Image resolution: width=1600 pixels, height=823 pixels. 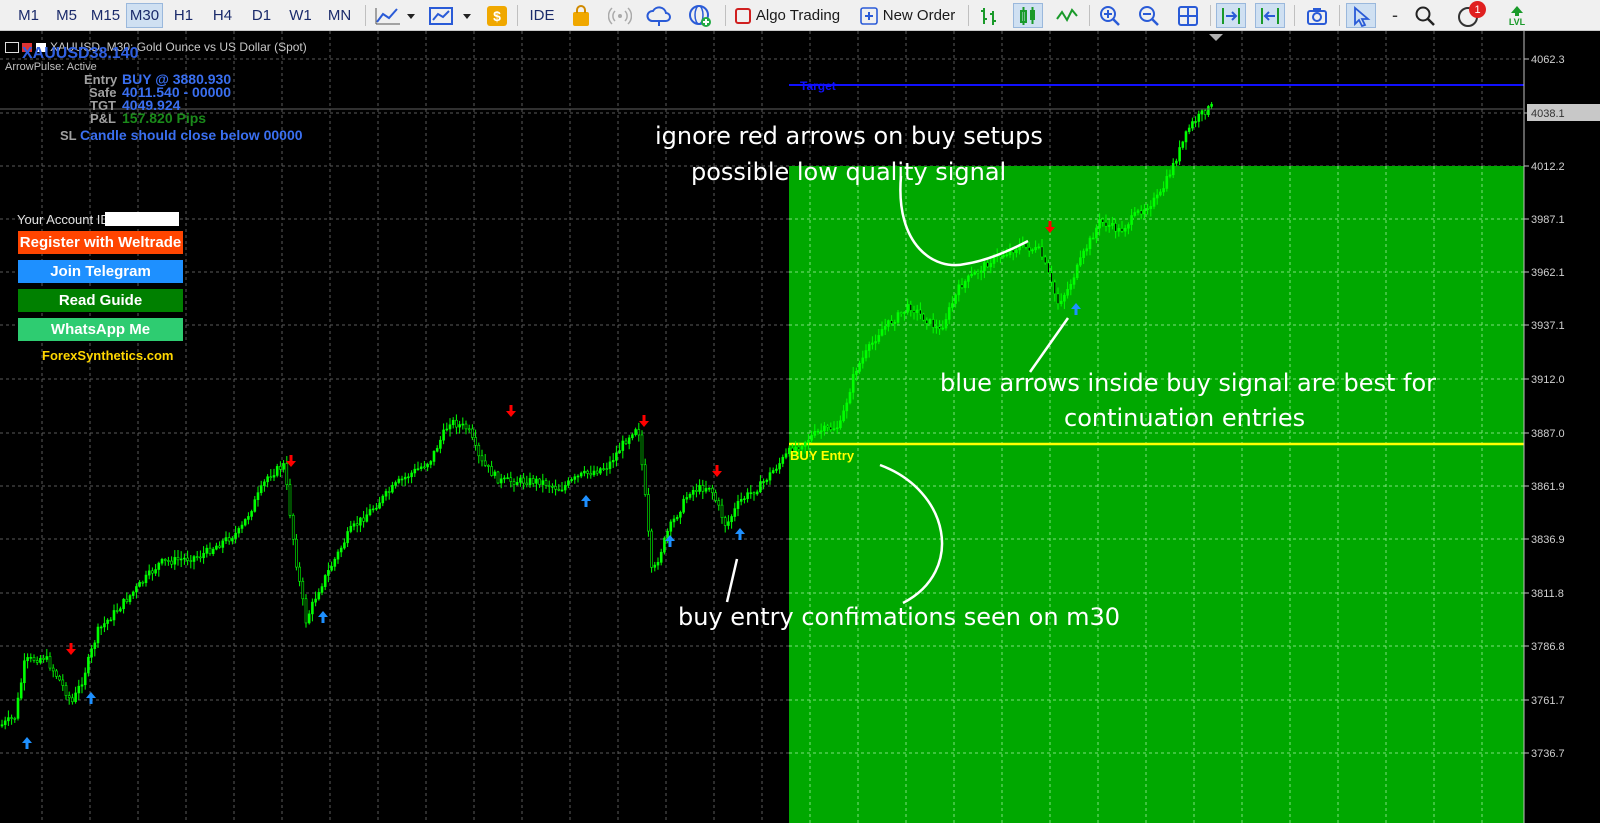 I want to click on sell-arrow, so click(x=511, y=414).